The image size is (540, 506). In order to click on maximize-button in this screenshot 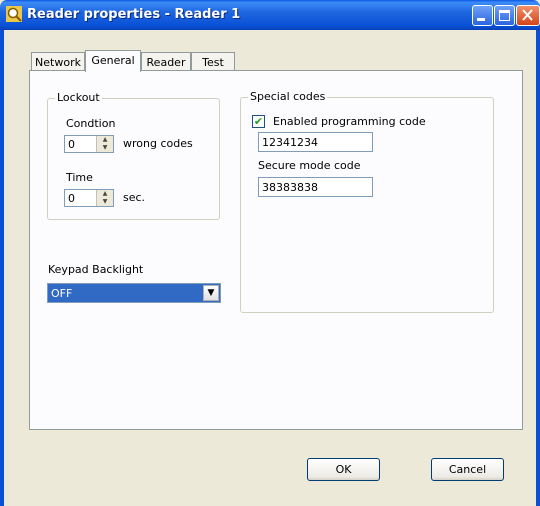, I will do `click(504, 15)`.